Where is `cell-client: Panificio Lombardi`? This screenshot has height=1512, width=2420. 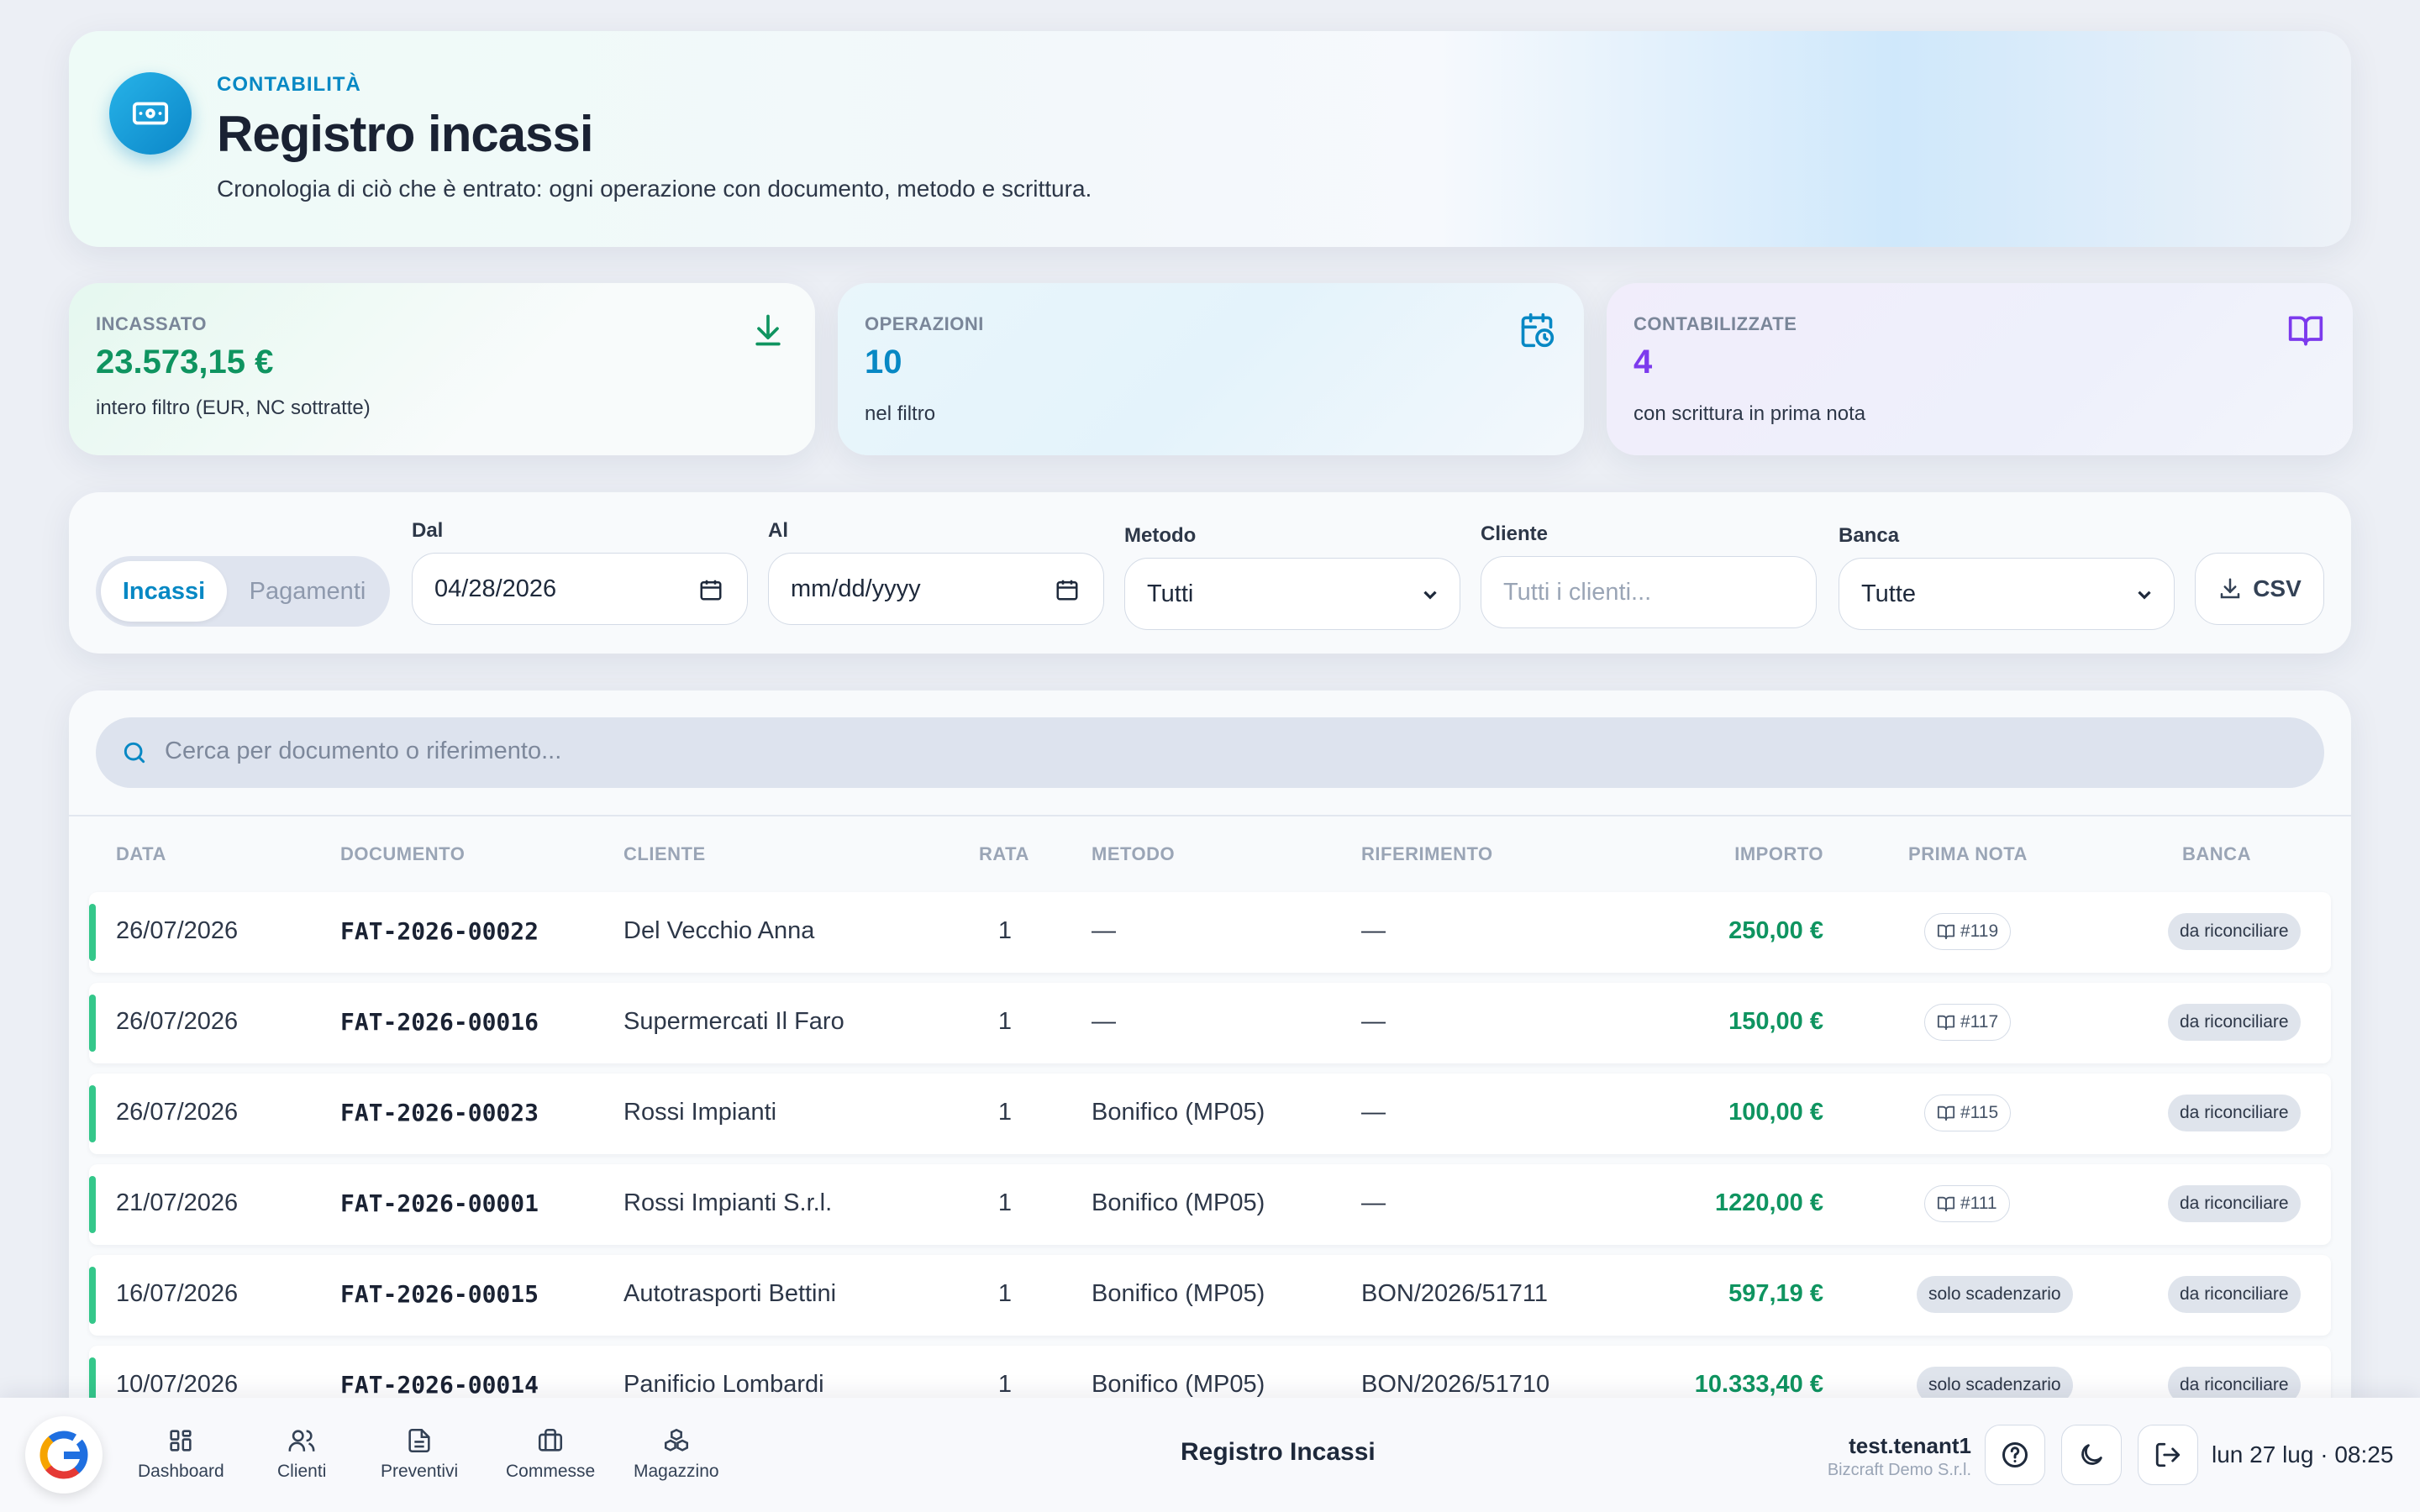 cell-client: Panificio Lombardi is located at coordinates (723, 1384).